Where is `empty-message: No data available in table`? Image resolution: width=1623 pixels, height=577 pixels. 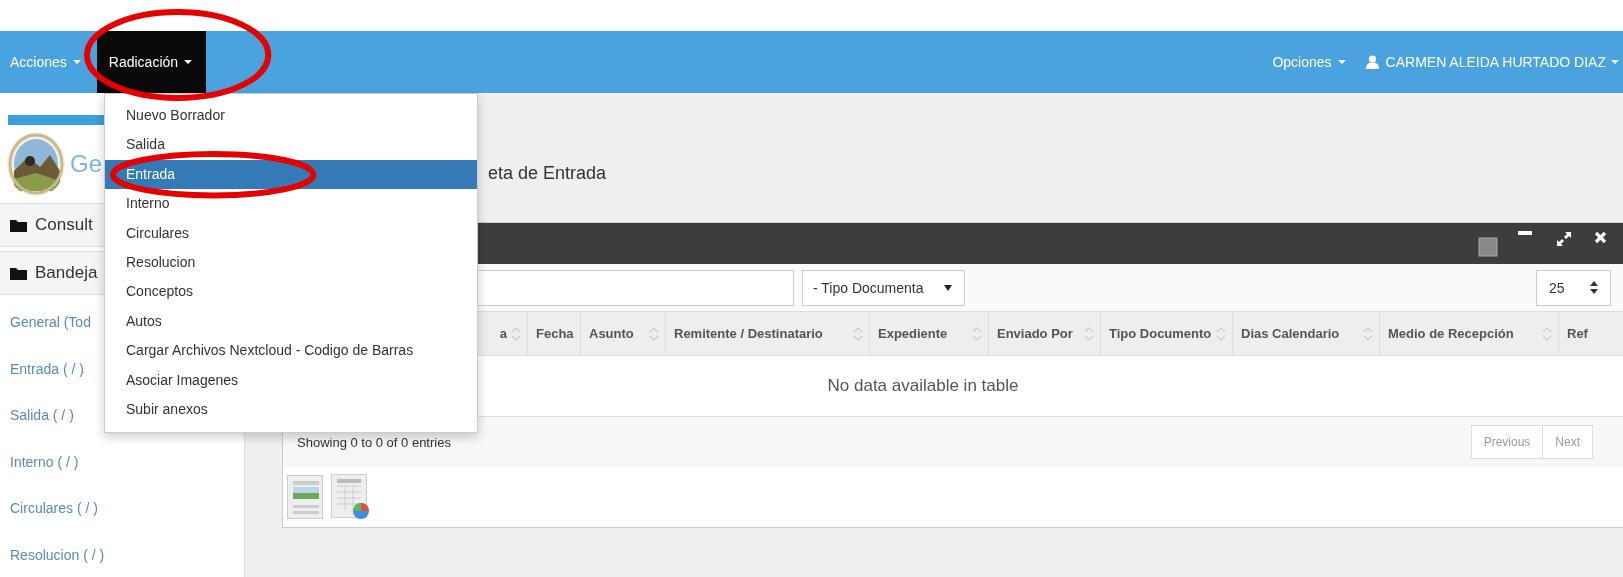 empty-message: No data available in table is located at coordinates (923, 386).